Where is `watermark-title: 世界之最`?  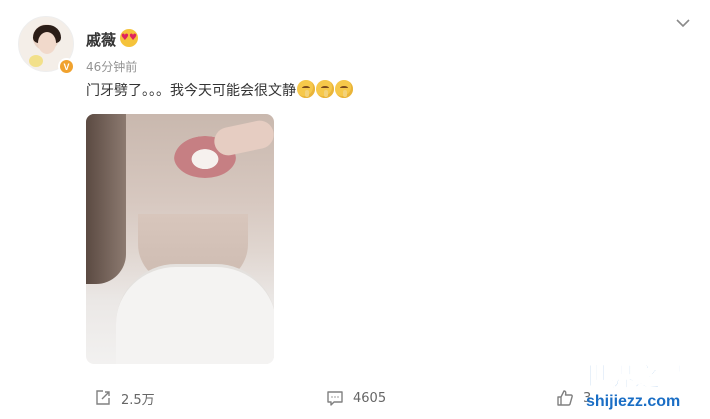 watermark-title: 世界之最 is located at coordinates (634, 378).